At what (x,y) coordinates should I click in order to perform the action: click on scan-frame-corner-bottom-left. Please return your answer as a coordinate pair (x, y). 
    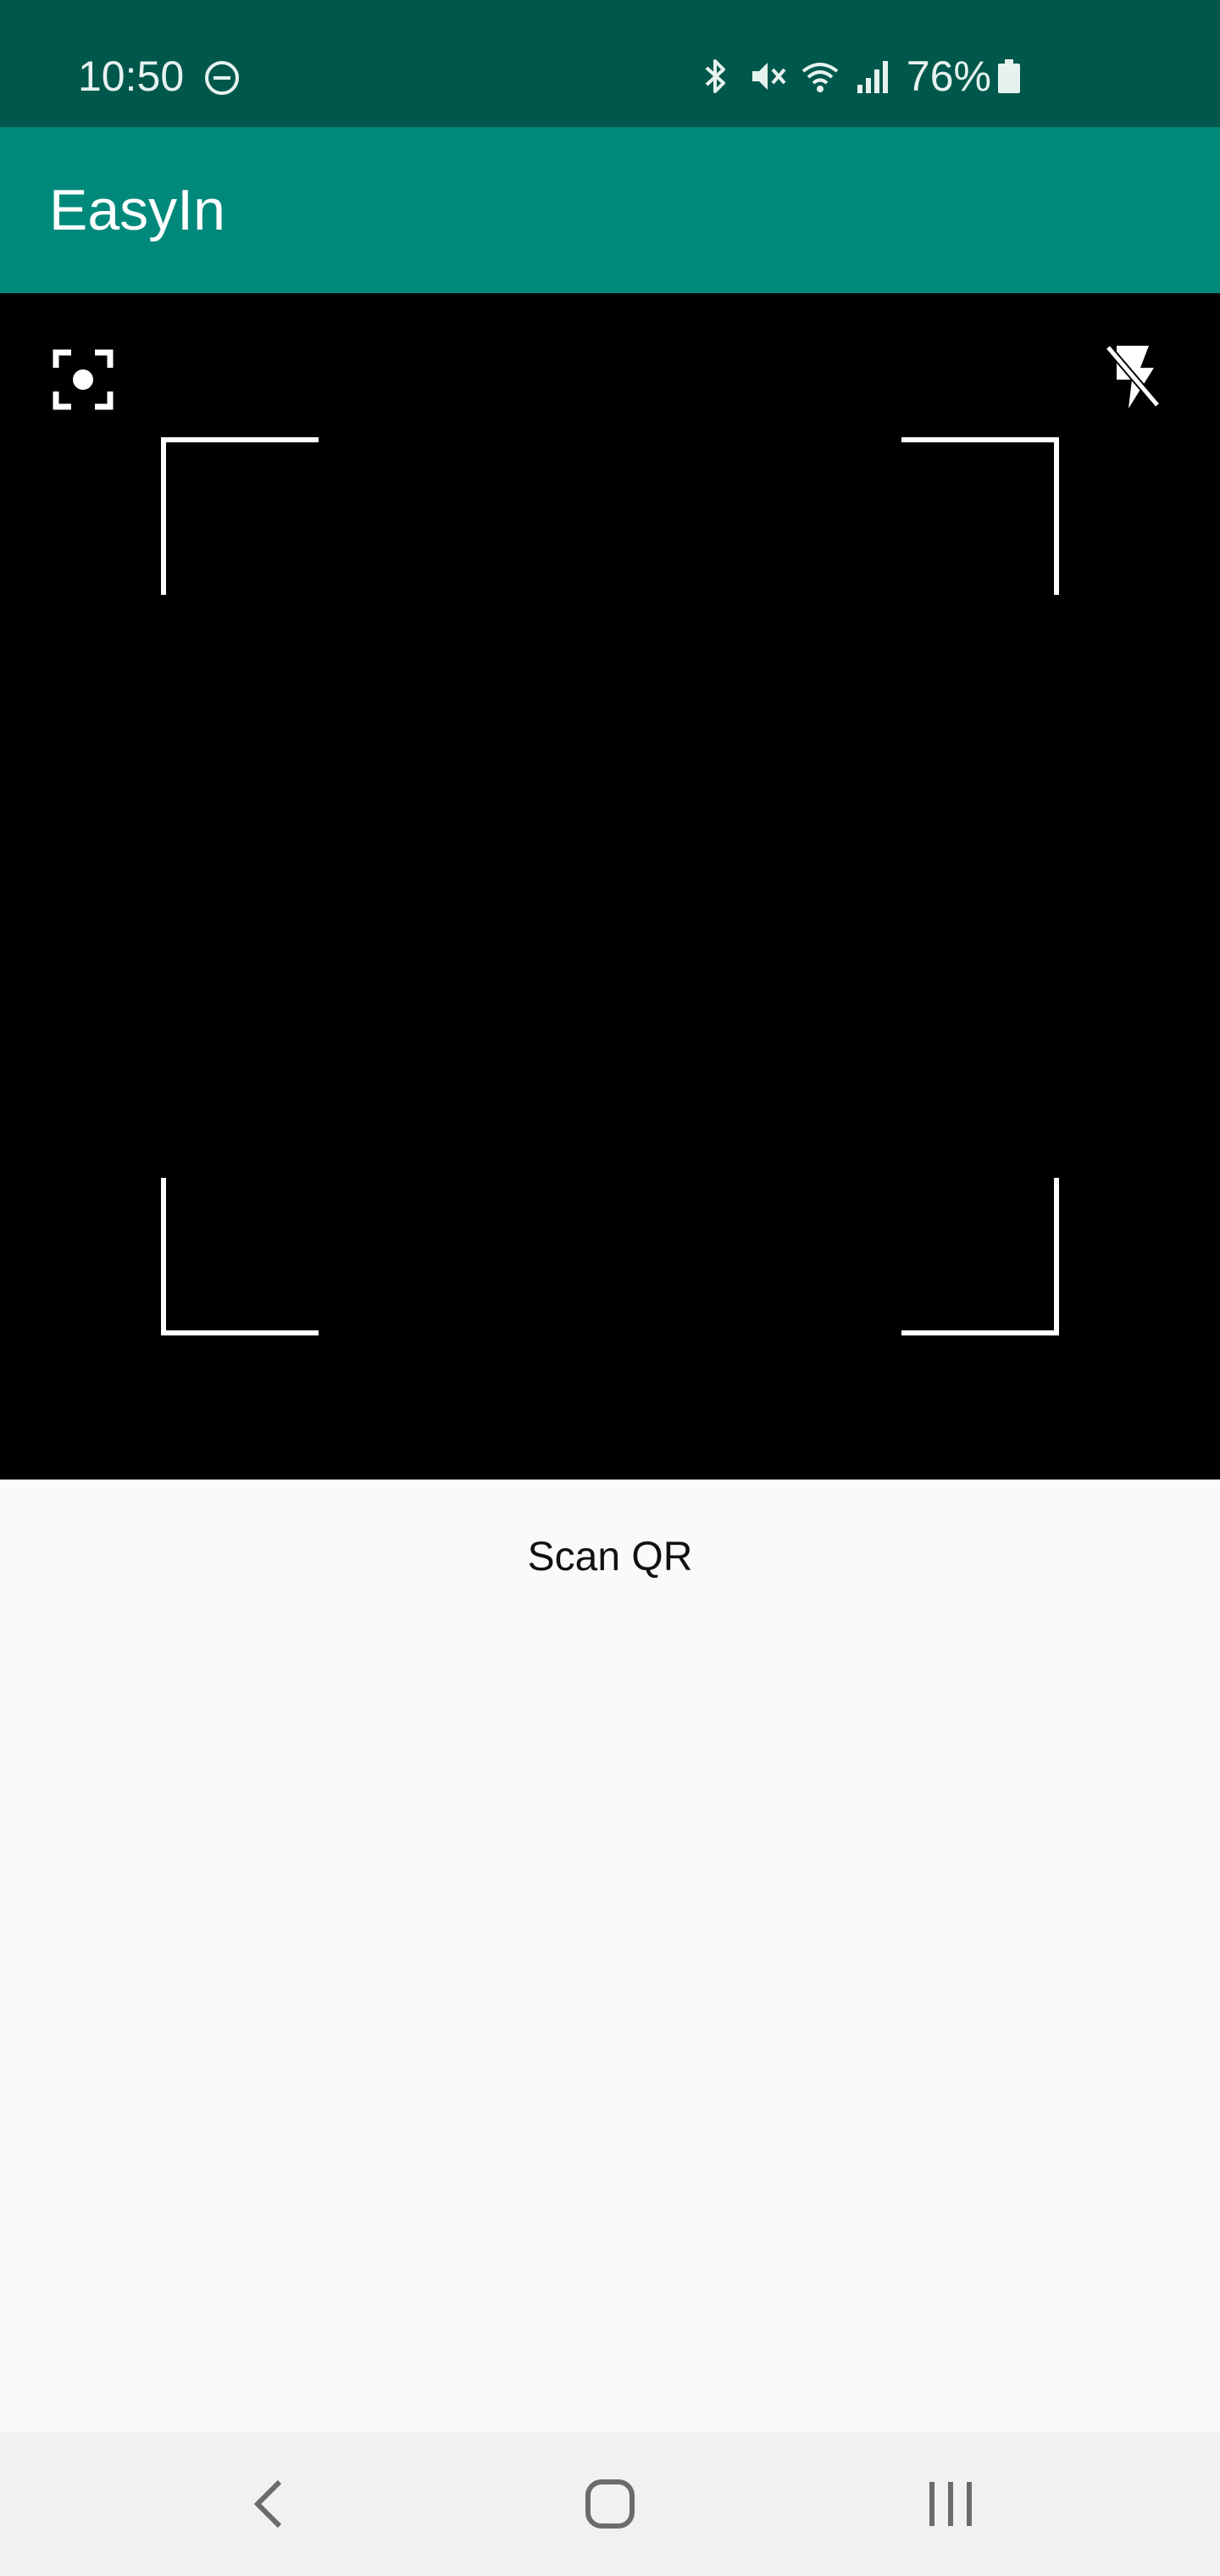
    Looking at the image, I should click on (240, 1256).